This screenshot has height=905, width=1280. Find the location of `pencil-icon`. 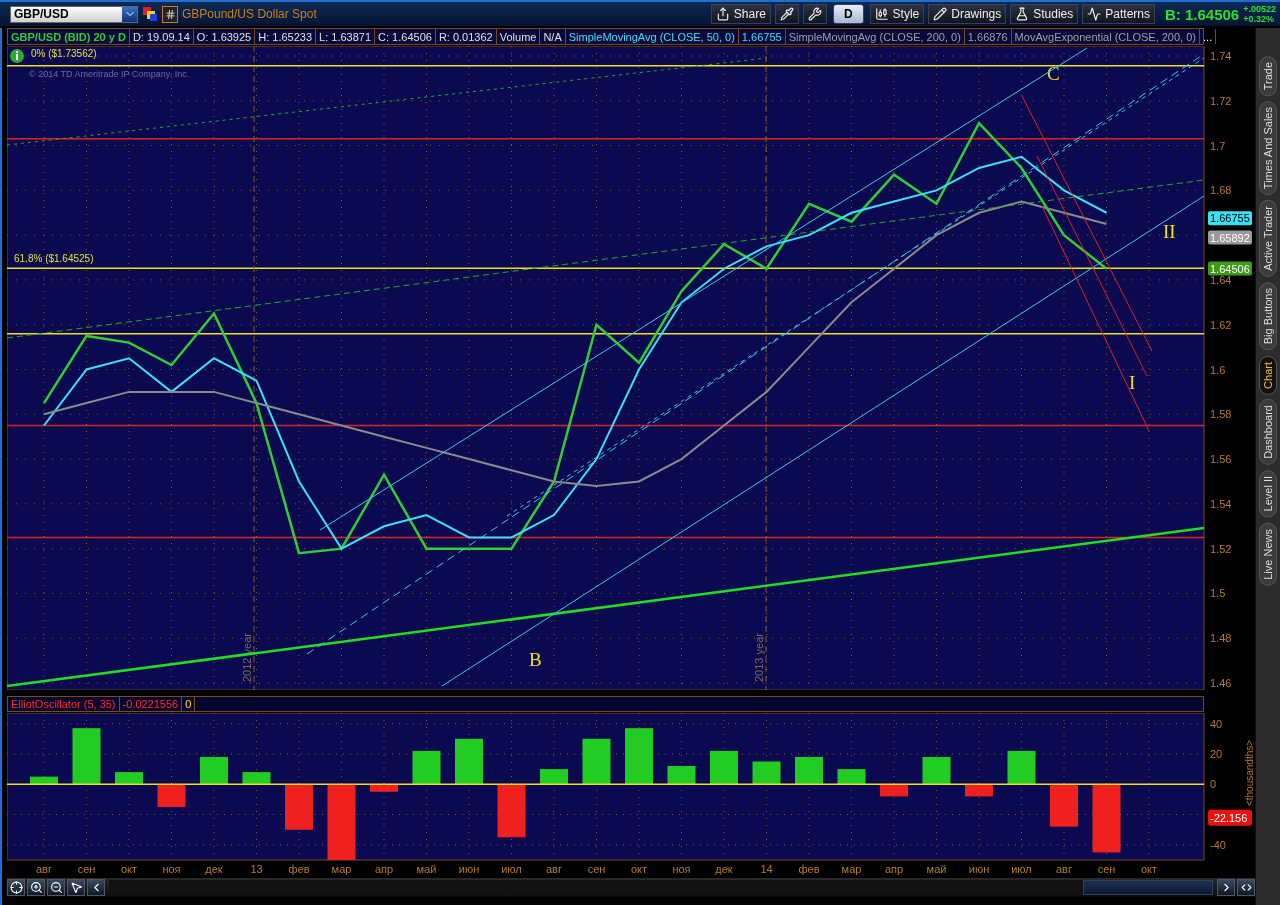

pencil-icon is located at coordinates (940, 14).